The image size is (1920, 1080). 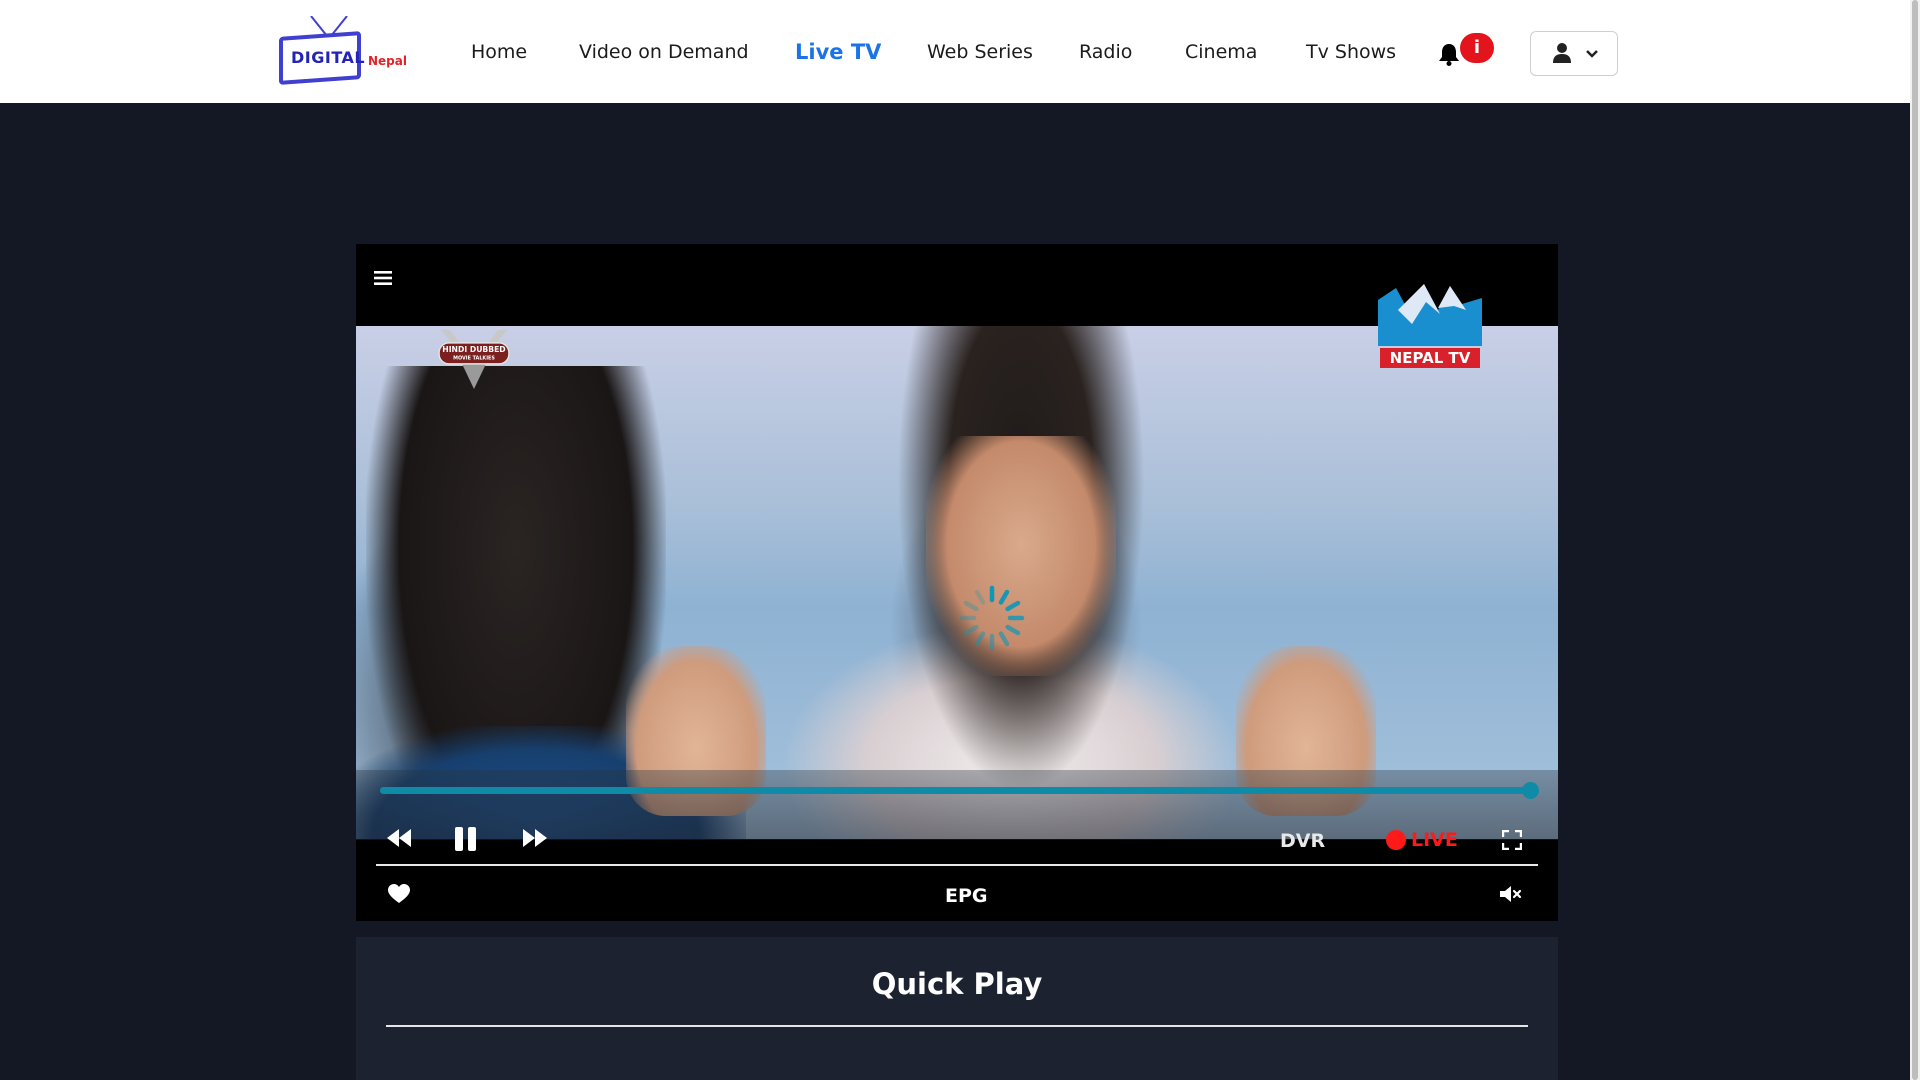 What do you see at coordinates (399, 838) in the screenshot?
I see `rewind-icon` at bounding box center [399, 838].